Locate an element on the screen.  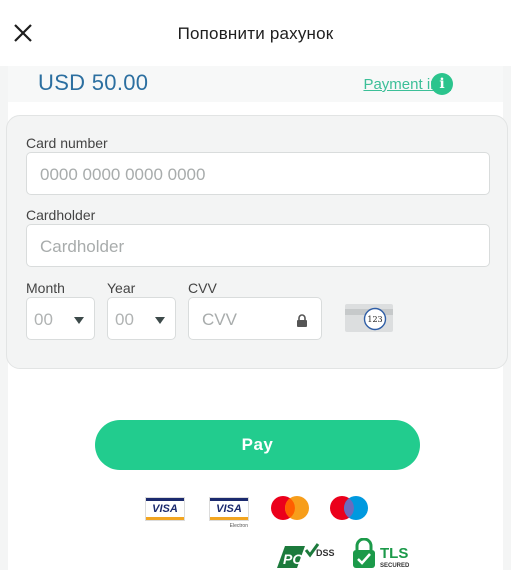
lock-icon is located at coordinates (302, 320).